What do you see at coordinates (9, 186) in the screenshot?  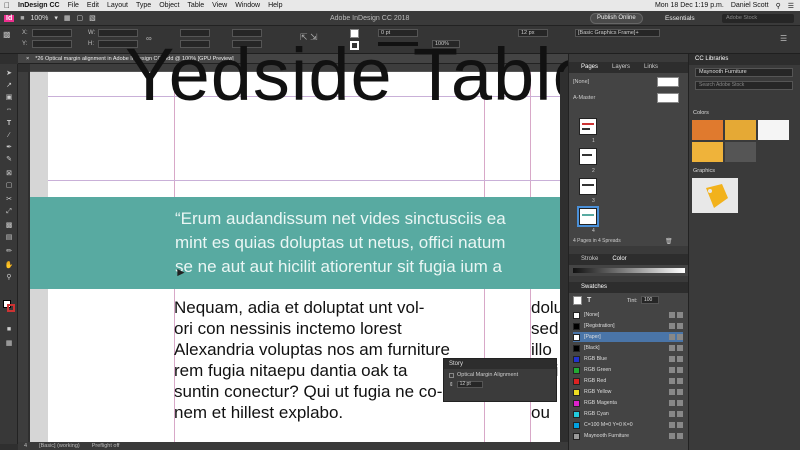 I see `rectangle-tool-icon: ▢` at bounding box center [9, 186].